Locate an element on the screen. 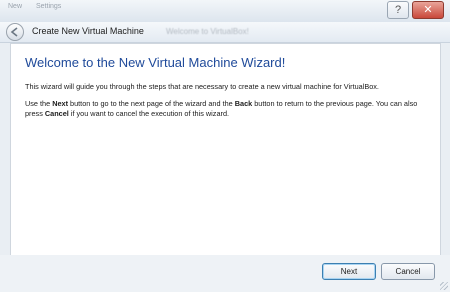  background-toolbar-item-settings: Settings is located at coordinates (49, 6).